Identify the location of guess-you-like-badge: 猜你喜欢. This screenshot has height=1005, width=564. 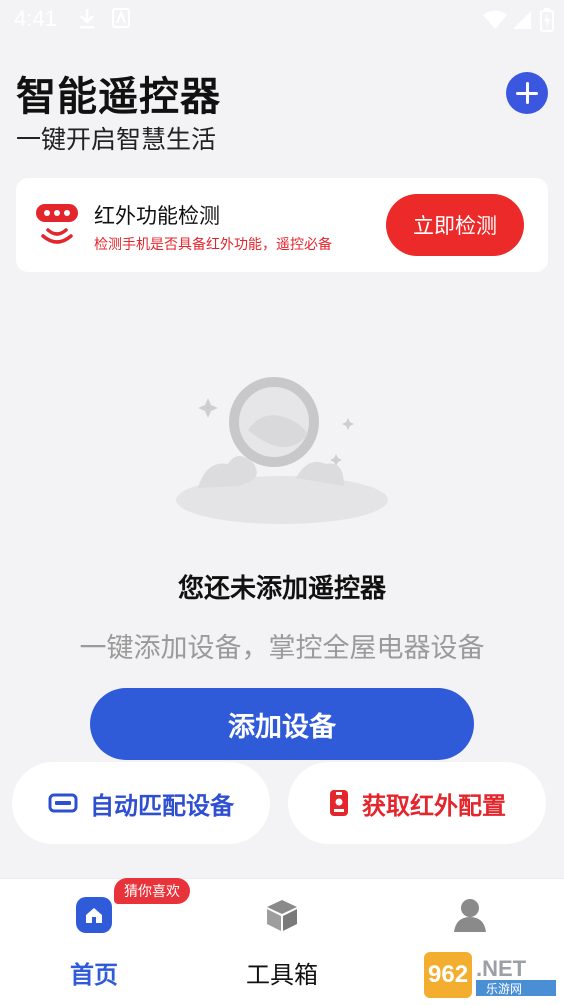
(152, 891).